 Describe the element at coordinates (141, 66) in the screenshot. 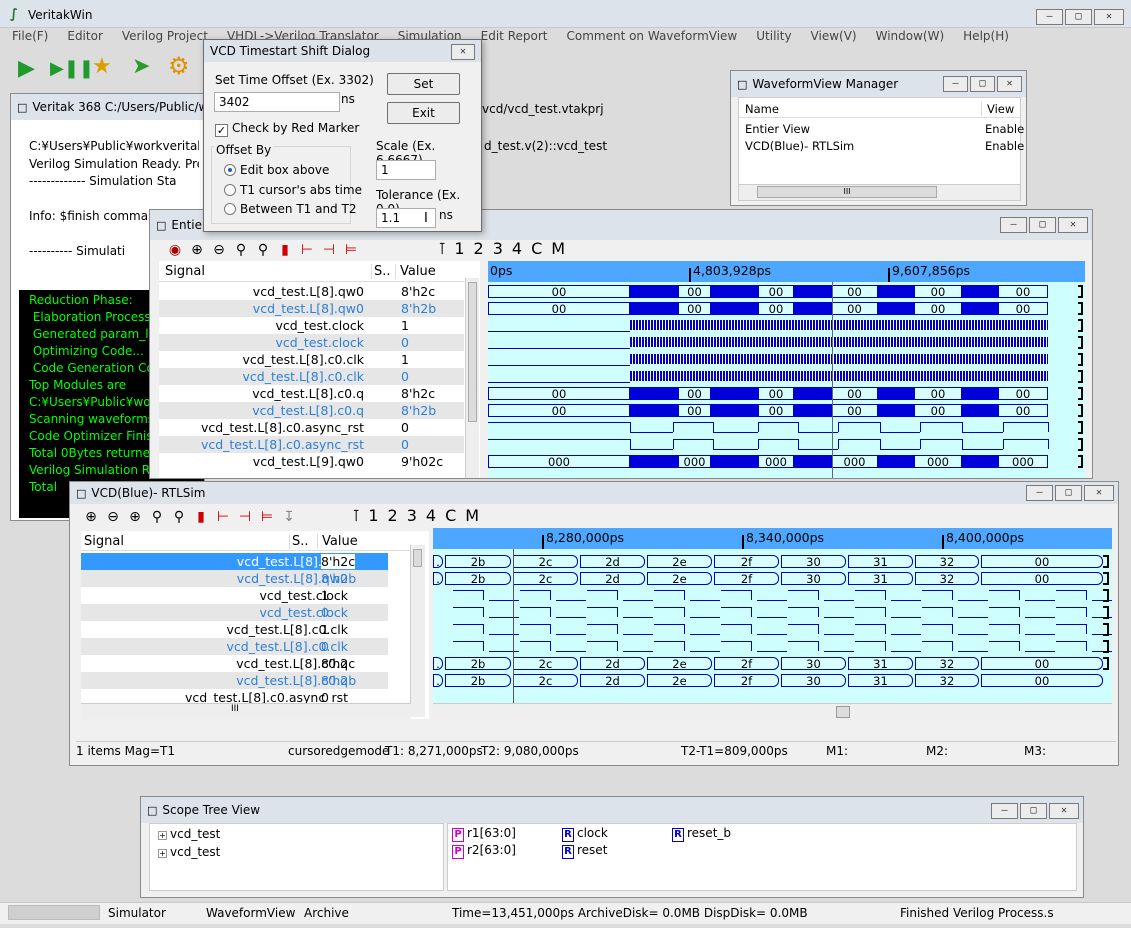

I see `build-icon: ➤` at that location.